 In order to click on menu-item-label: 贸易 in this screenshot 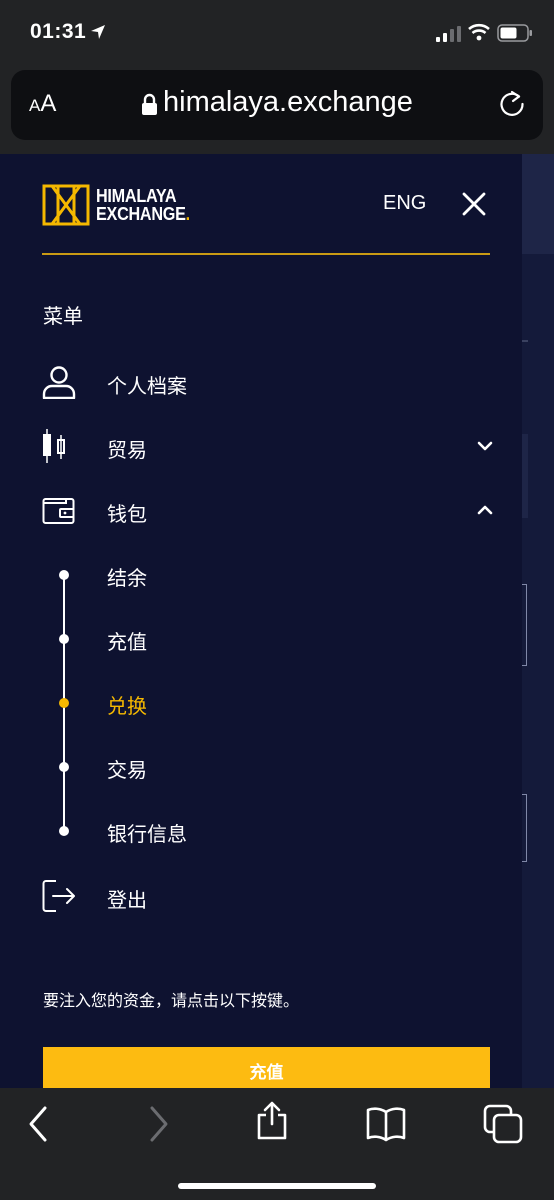, I will do `click(127, 450)`.